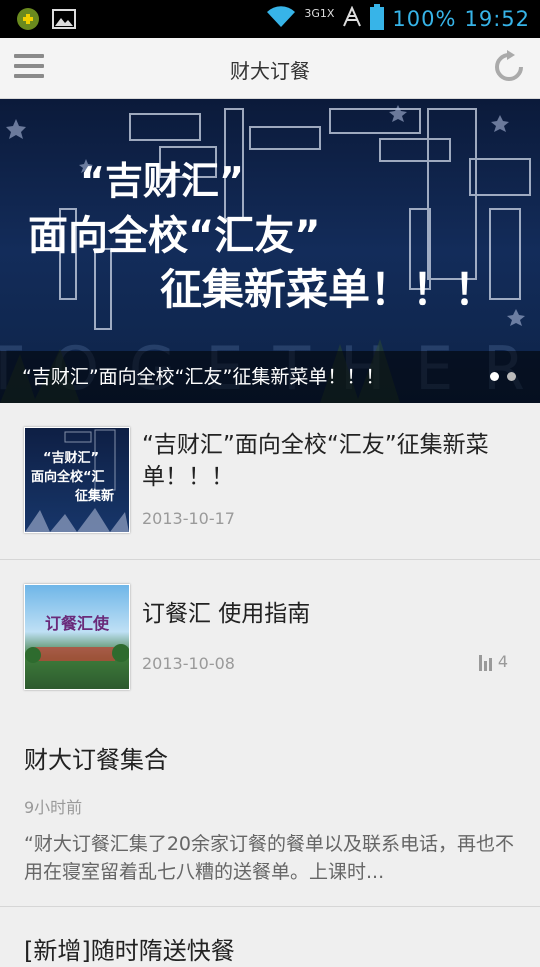 This screenshot has height=967, width=540. Describe the element at coordinates (71, 458) in the screenshot. I see `svg-text: “吉财汇”` at that location.